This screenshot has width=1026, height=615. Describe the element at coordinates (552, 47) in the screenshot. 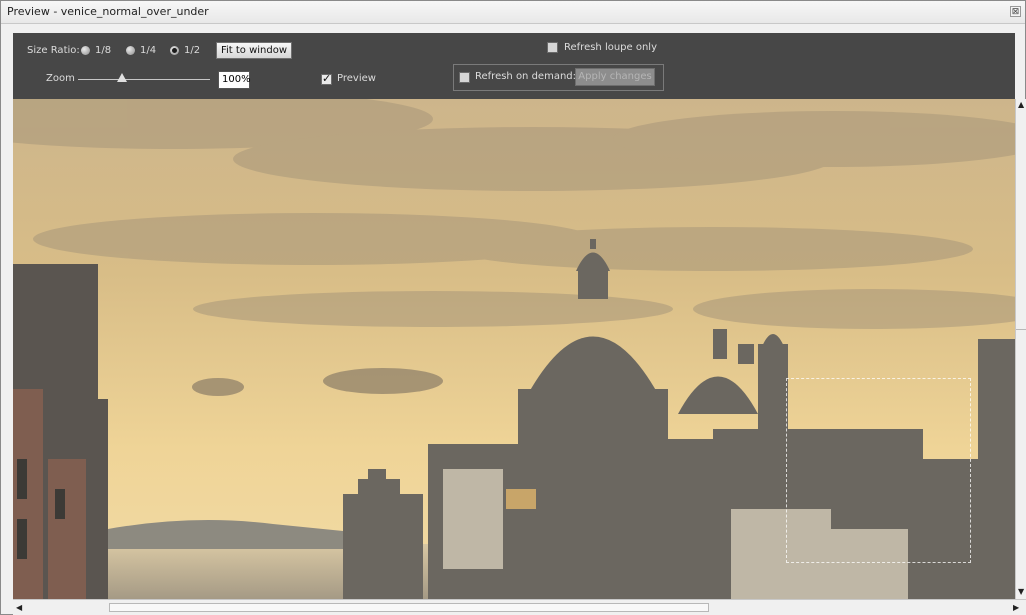

I see `refresh-loupe-checkbox` at that location.